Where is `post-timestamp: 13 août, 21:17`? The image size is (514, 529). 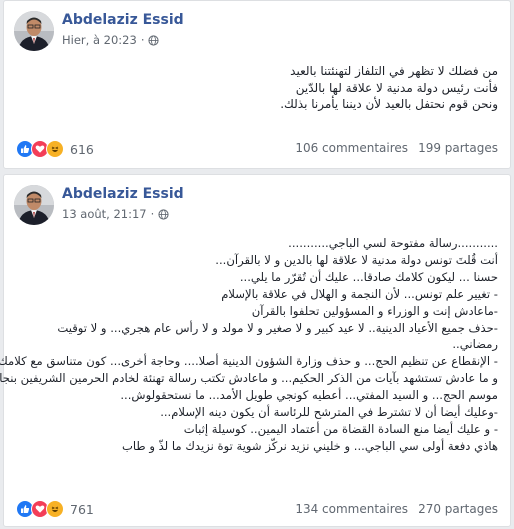 post-timestamp: 13 août, 21:17 is located at coordinates (104, 214).